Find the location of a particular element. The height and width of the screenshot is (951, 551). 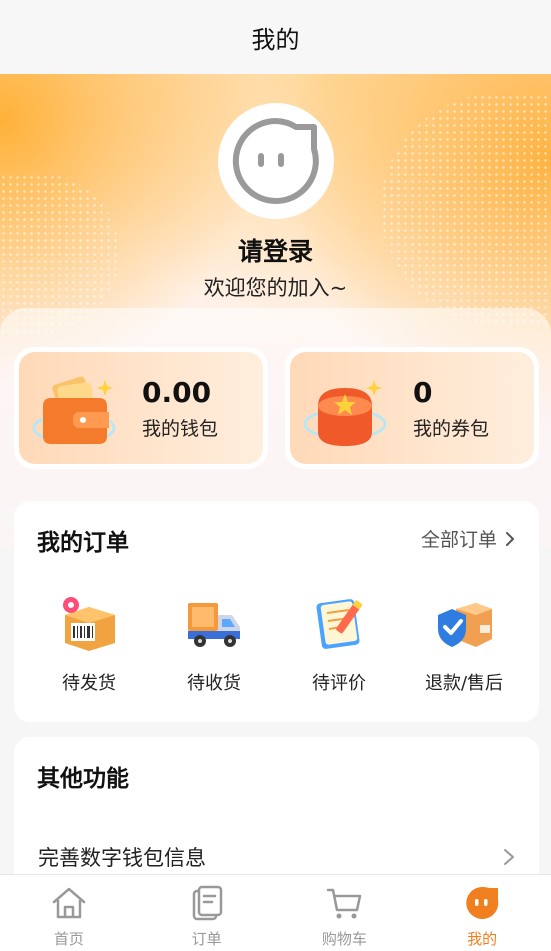

notebook-pencil-icon is located at coordinates (339, 624).